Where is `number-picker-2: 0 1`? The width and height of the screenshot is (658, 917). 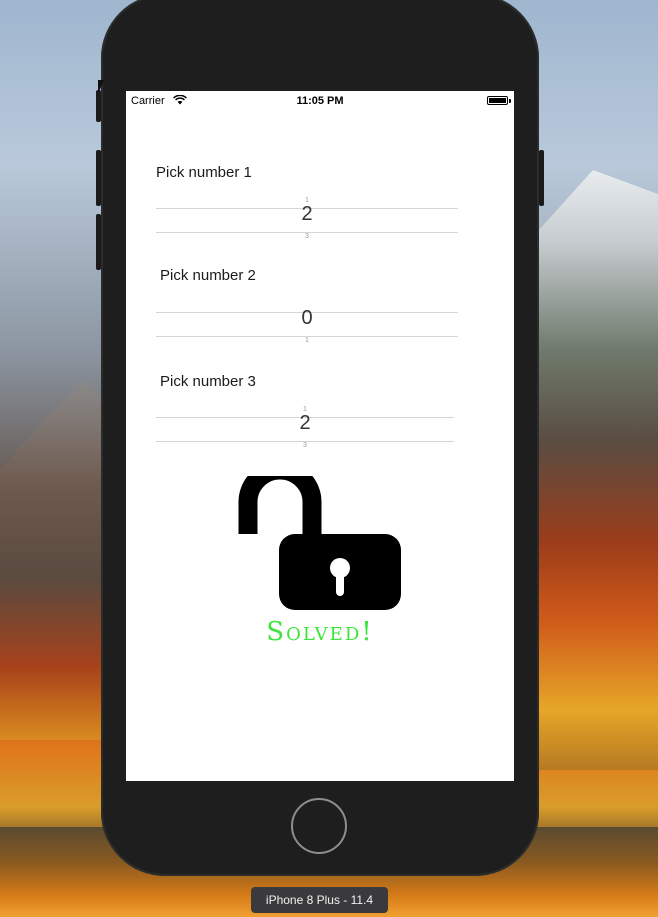
number-picker-2: 0 1 is located at coordinates (307, 322).